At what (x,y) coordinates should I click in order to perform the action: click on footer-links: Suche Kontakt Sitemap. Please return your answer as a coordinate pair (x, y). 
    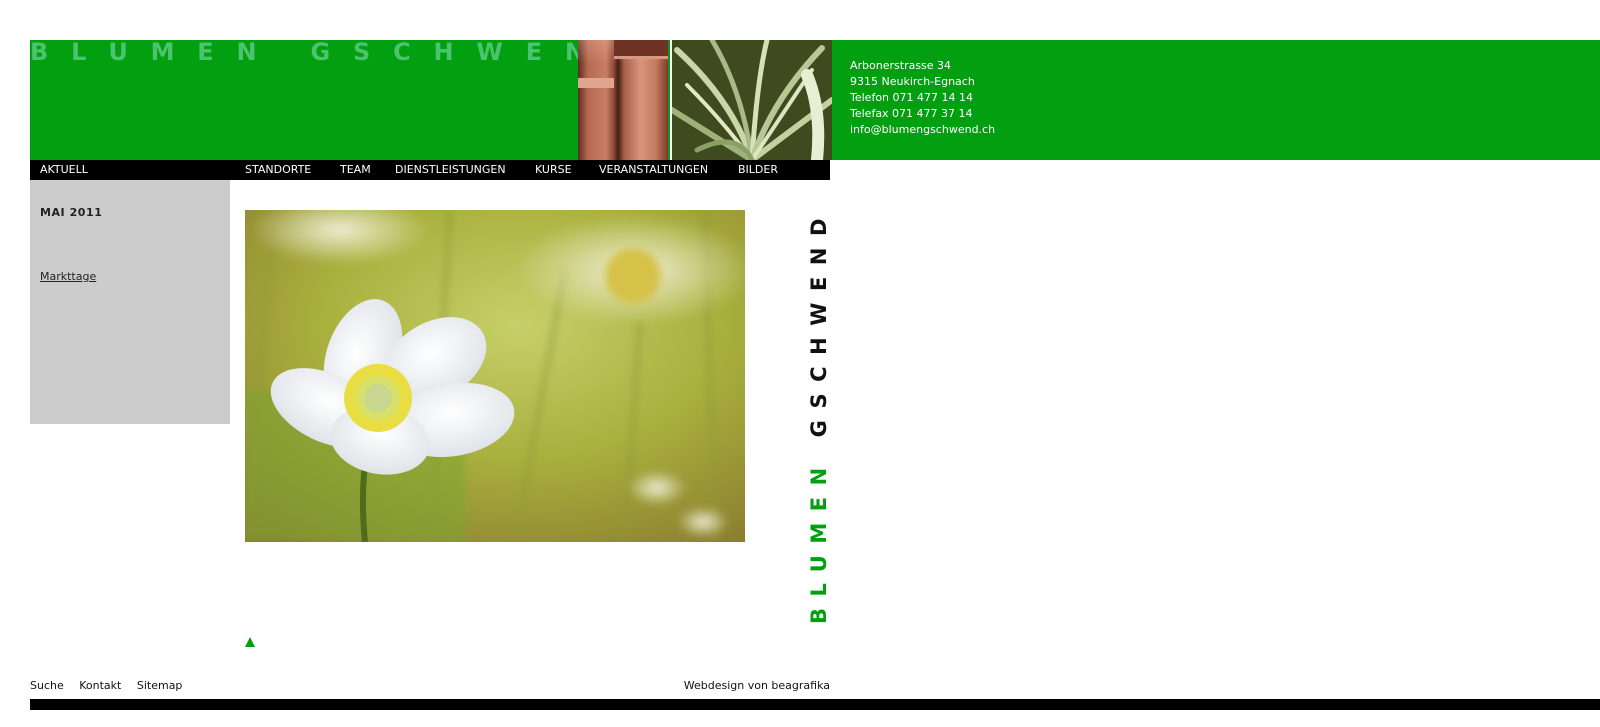
    Looking at the image, I should click on (112, 685).